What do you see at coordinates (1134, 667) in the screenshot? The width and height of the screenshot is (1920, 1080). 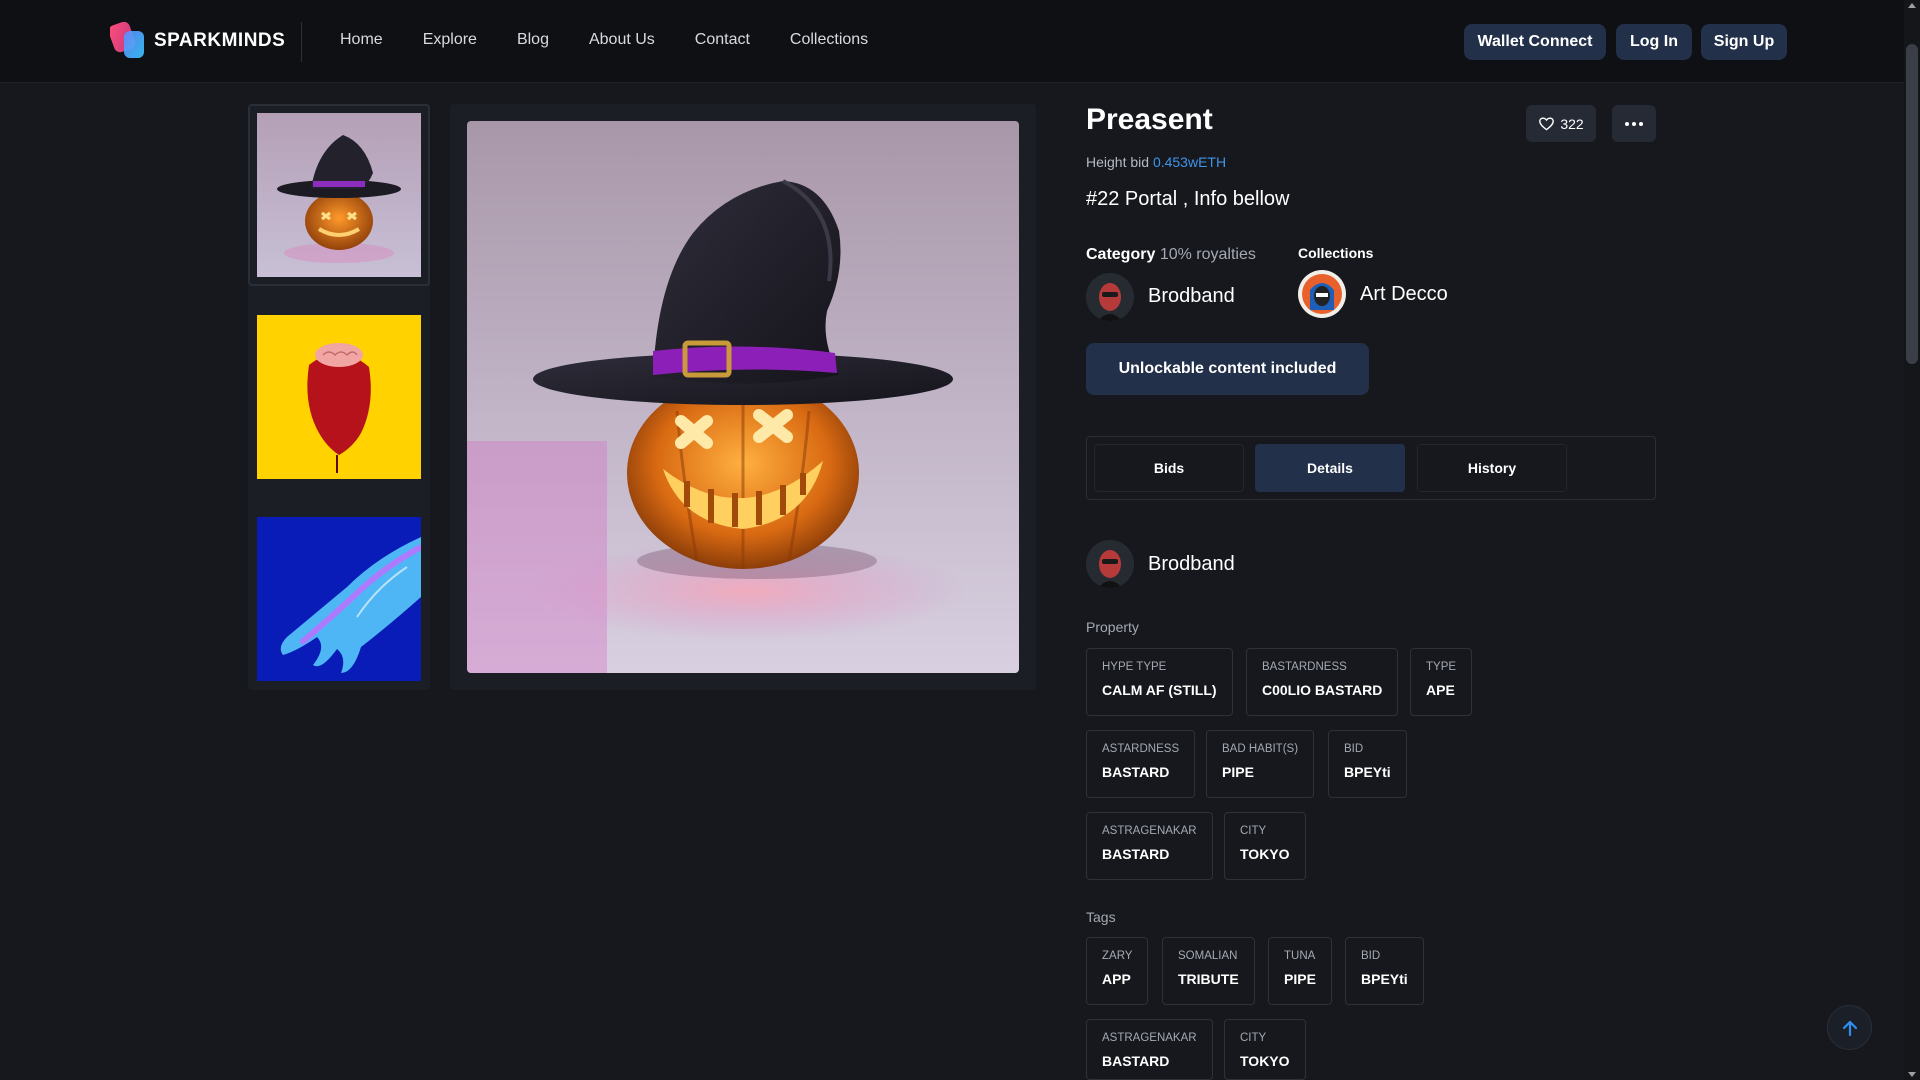 I see `property-key: HYPE TYPE` at bounding box center [1134, 667].